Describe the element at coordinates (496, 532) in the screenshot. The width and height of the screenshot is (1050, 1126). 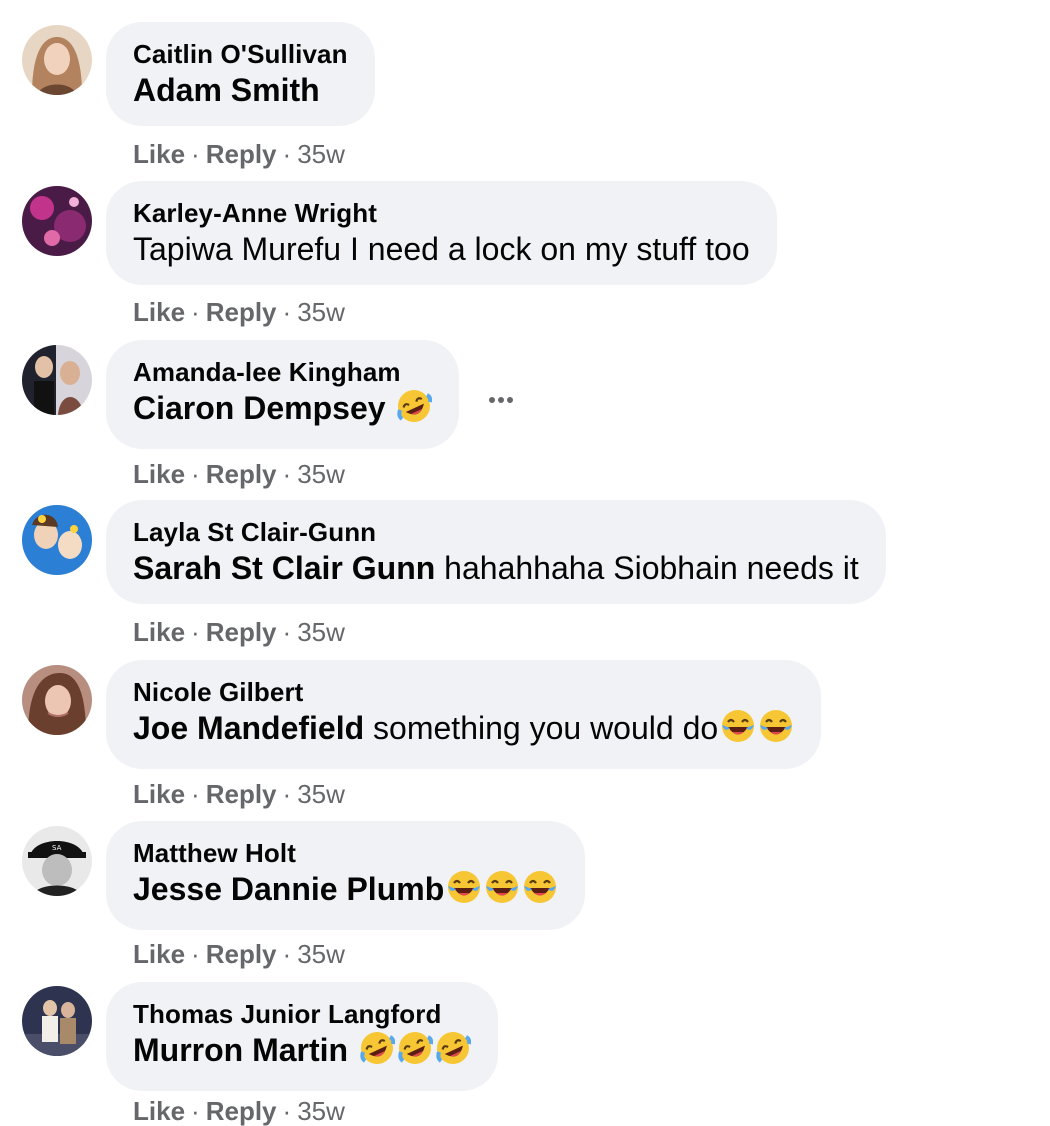
I see `comment-author: Layla St Clair-Gunn` at that location.